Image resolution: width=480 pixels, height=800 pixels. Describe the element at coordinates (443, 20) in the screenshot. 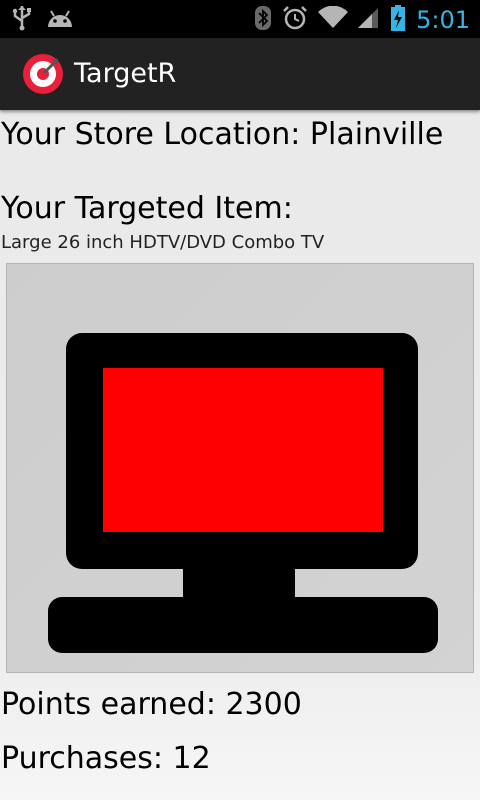

I see `status-clock: 5:01` at that location.